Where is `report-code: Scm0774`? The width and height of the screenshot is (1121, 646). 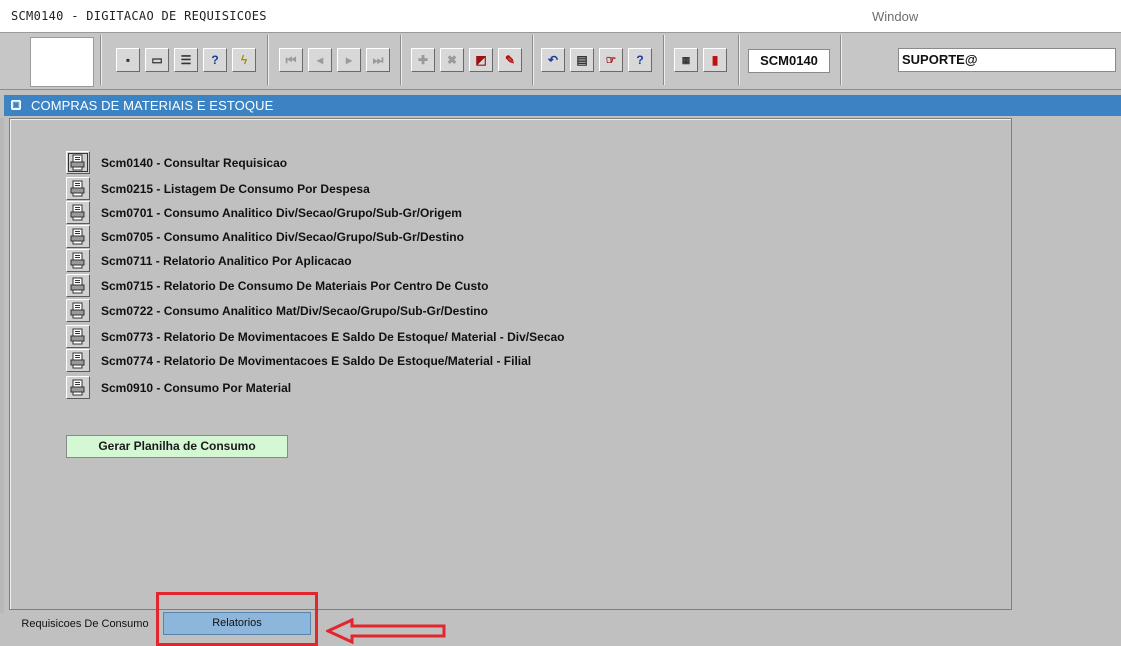
report-code: Scm0774 is located at coordinates (127, 361).